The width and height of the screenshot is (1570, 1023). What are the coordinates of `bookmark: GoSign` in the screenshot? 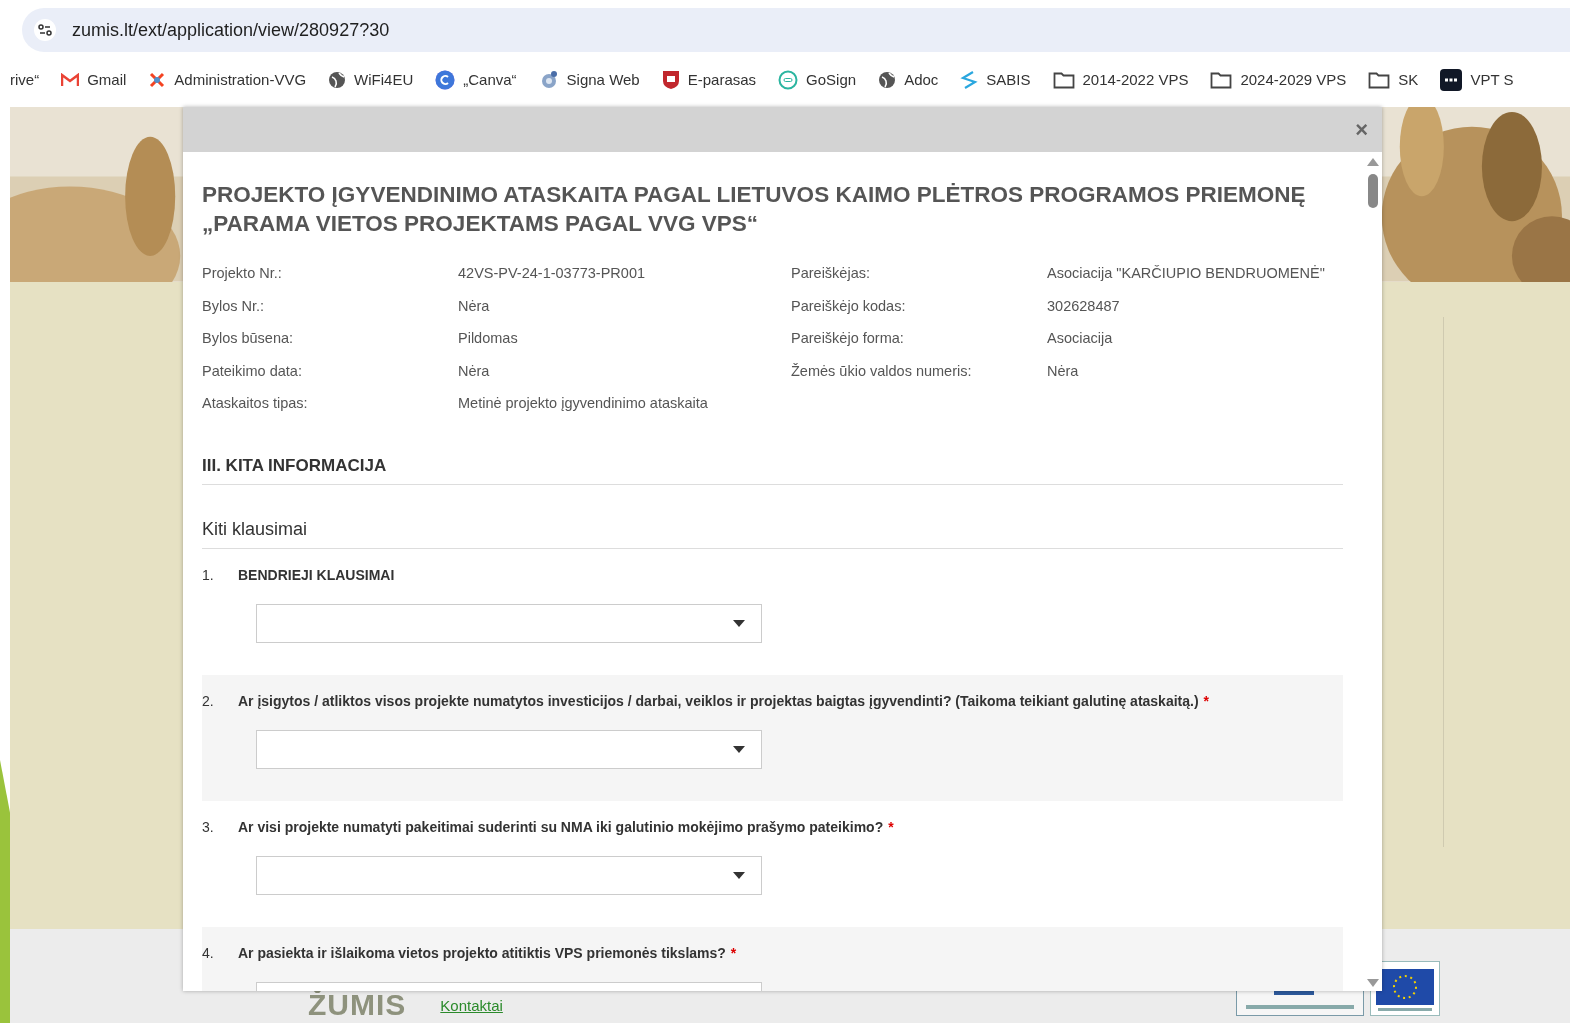 It's located at (817, 79).